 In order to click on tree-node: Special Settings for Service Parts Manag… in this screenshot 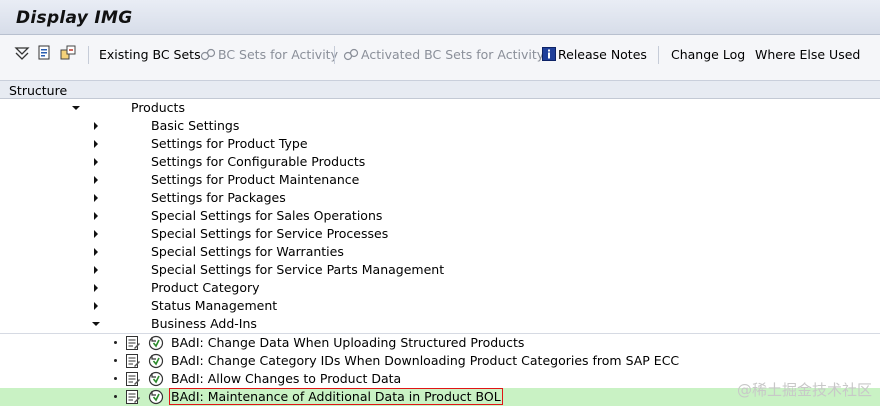, I will do `click(440, 270)`.